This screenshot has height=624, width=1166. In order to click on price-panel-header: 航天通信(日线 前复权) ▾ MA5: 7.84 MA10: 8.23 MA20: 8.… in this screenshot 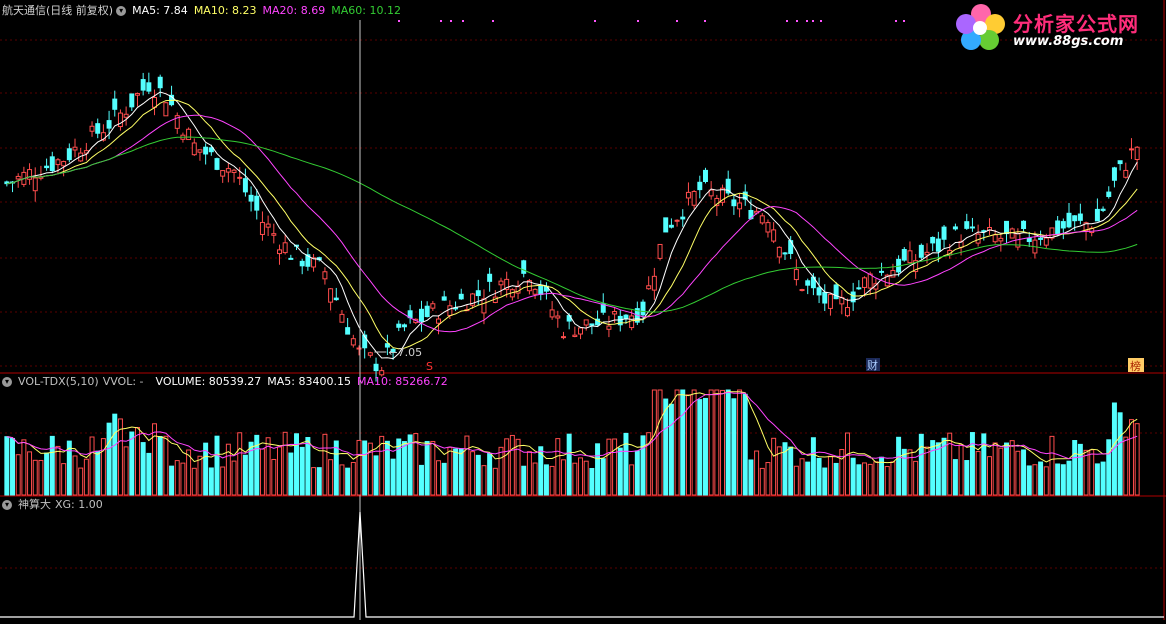, I will do `click(204, 11)`.